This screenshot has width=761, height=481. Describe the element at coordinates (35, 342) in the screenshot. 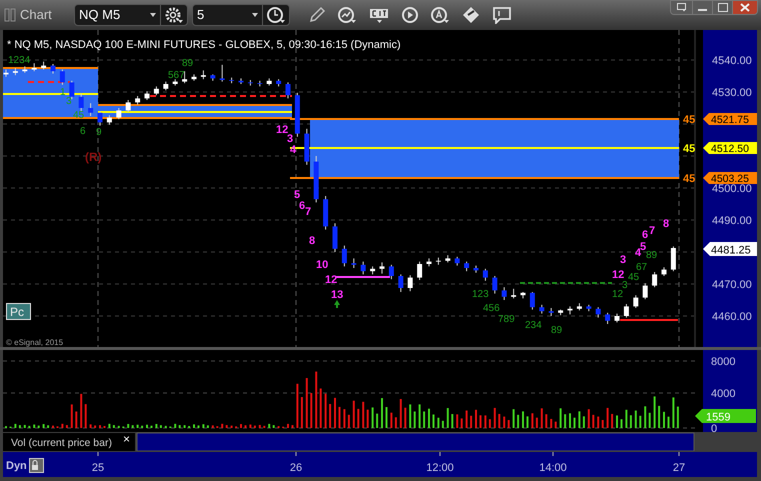

I see `copyright-text: © eSignal, 2015` at that location.